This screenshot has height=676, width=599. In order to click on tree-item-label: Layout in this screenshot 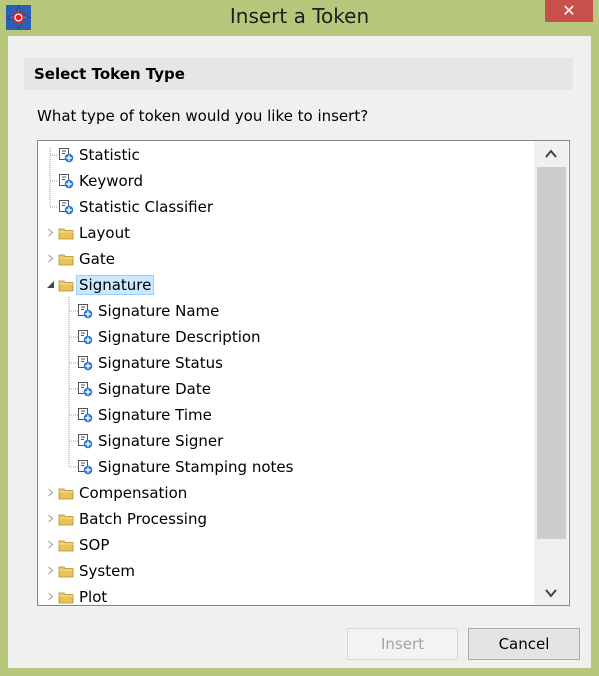, I will do `click(104, 233)`.